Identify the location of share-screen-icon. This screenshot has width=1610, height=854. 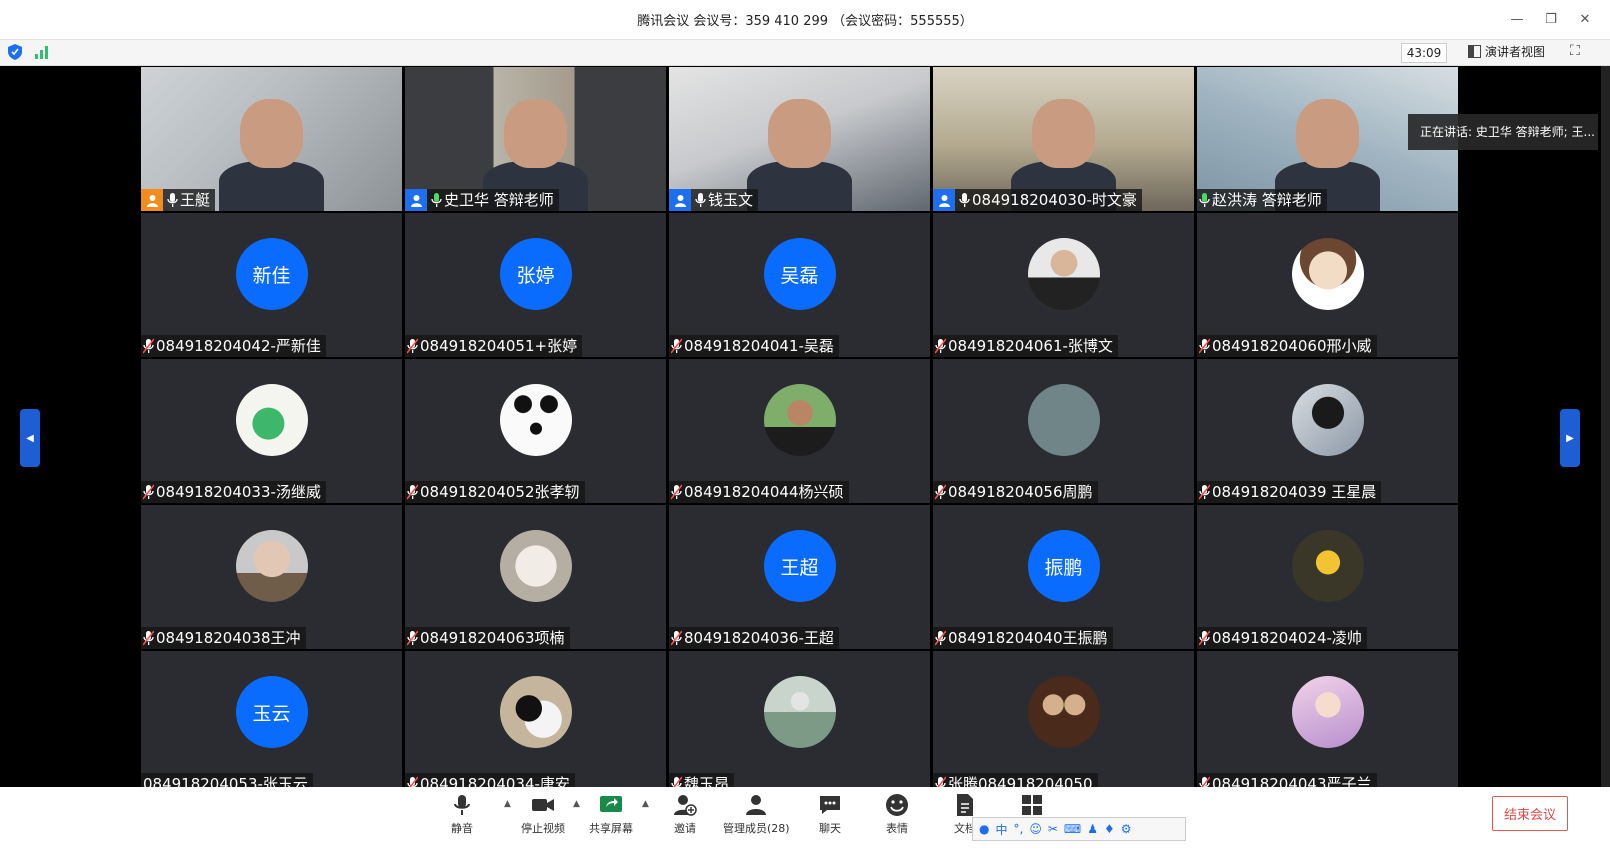
(611, 804).